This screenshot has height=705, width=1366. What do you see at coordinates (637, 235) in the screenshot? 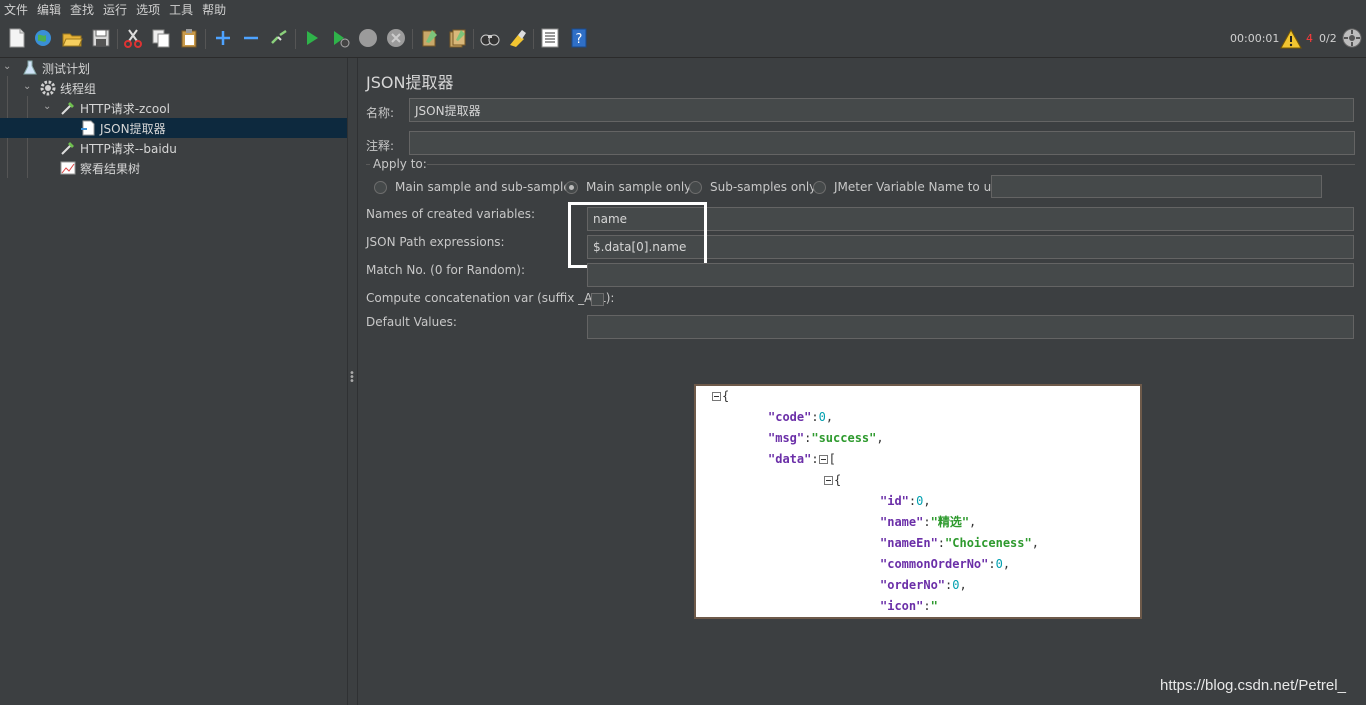
I see `highlight-box` at bounding box center [637, 235].